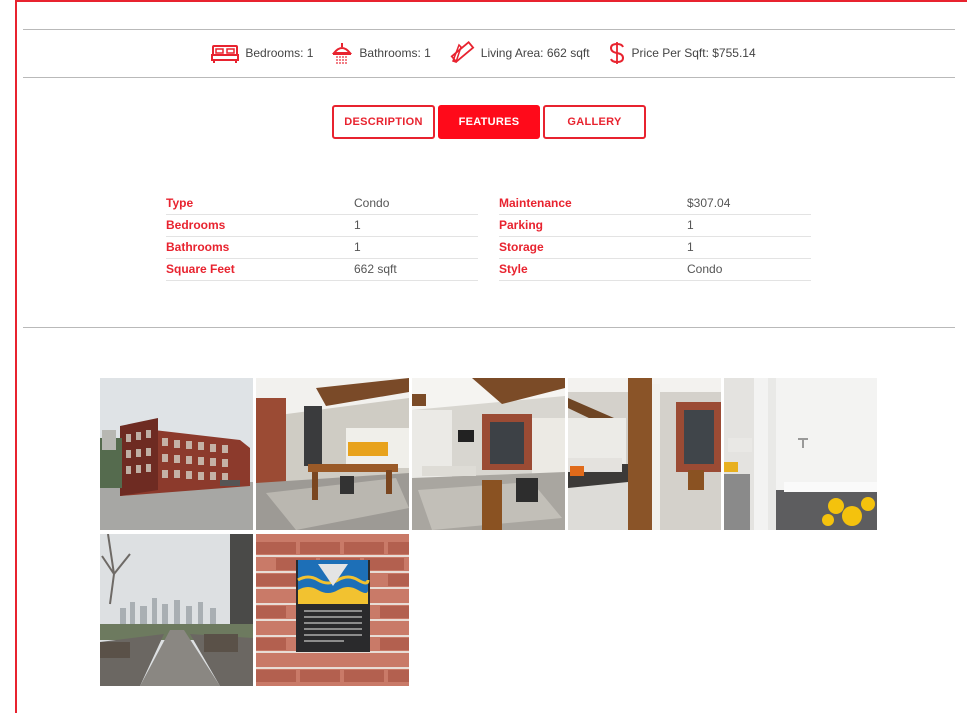 The width and height of the screenshot is (967, 713). I want to click on gallery-photo-living, so click(488, 454).